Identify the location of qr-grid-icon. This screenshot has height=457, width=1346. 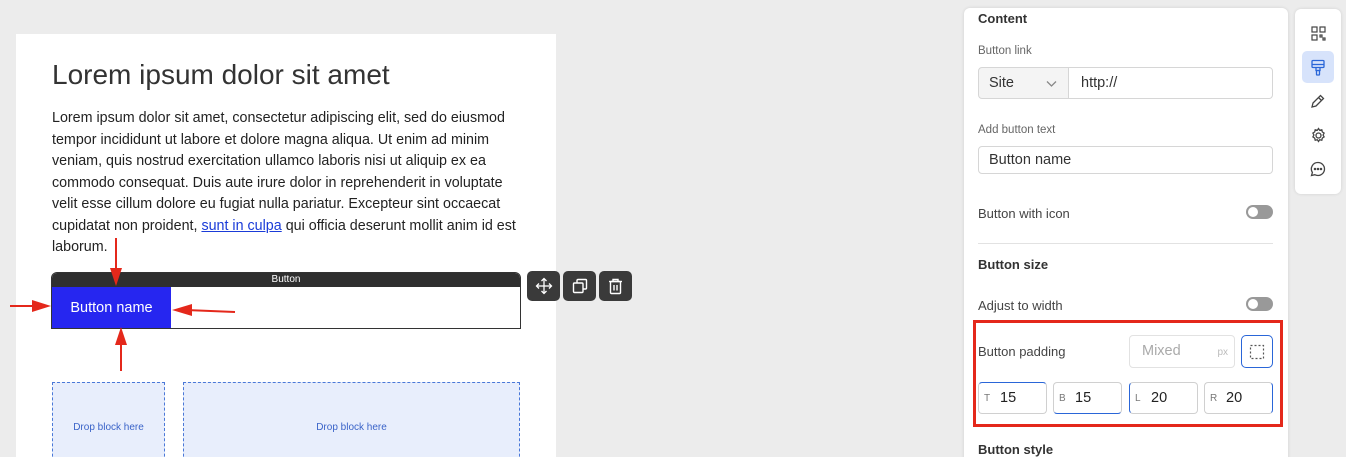
(1318, 33).